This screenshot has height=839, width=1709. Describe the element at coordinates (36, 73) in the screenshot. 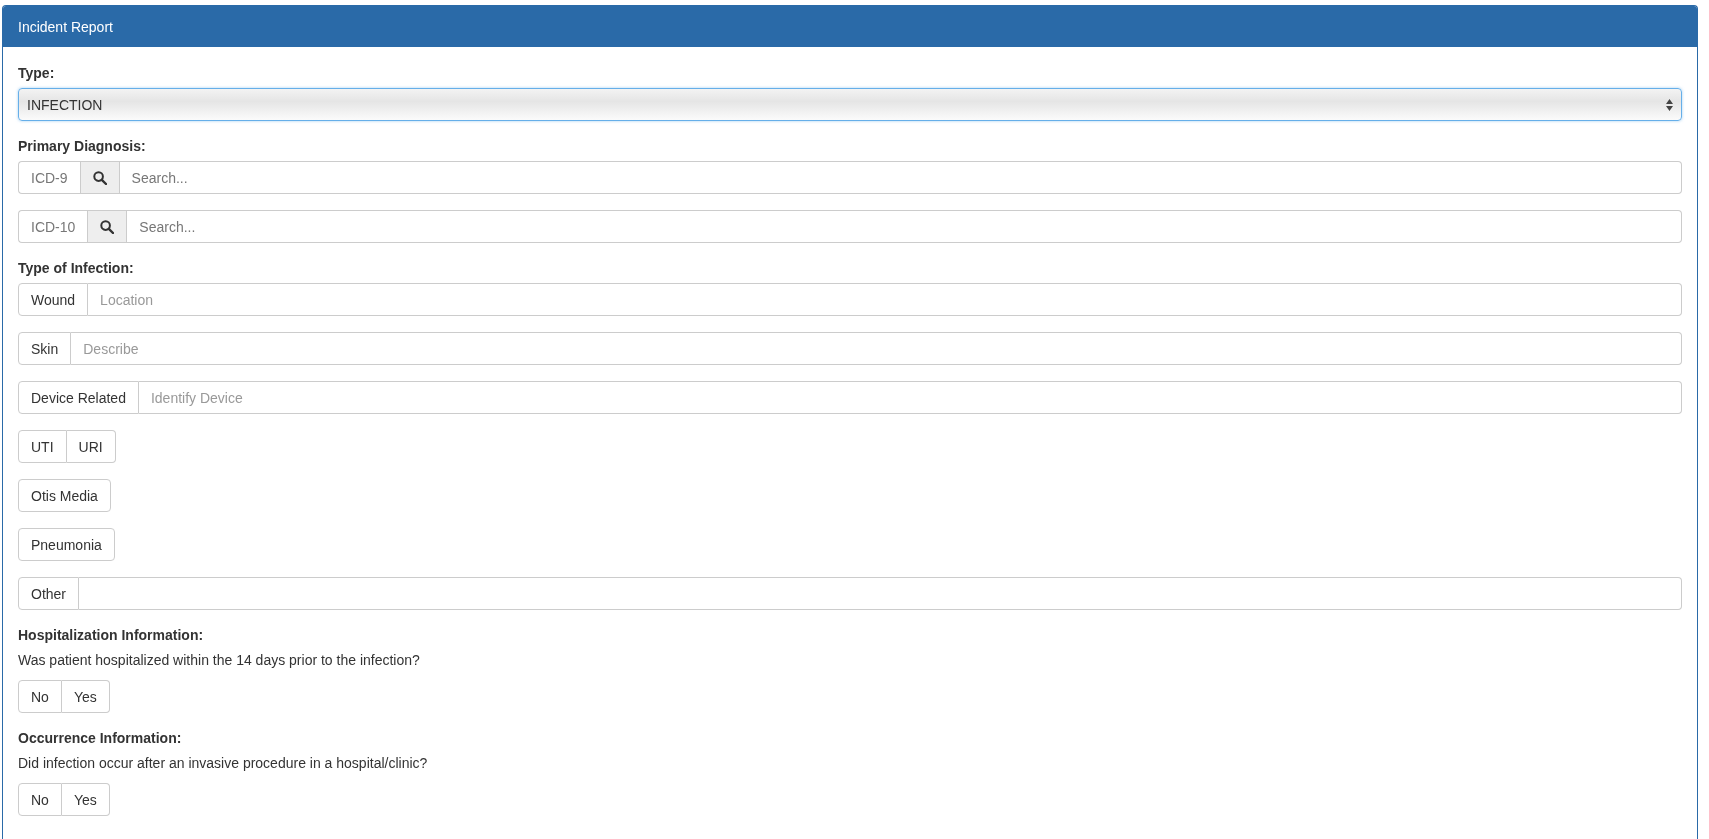

I see `field-label: Type:` at that location.